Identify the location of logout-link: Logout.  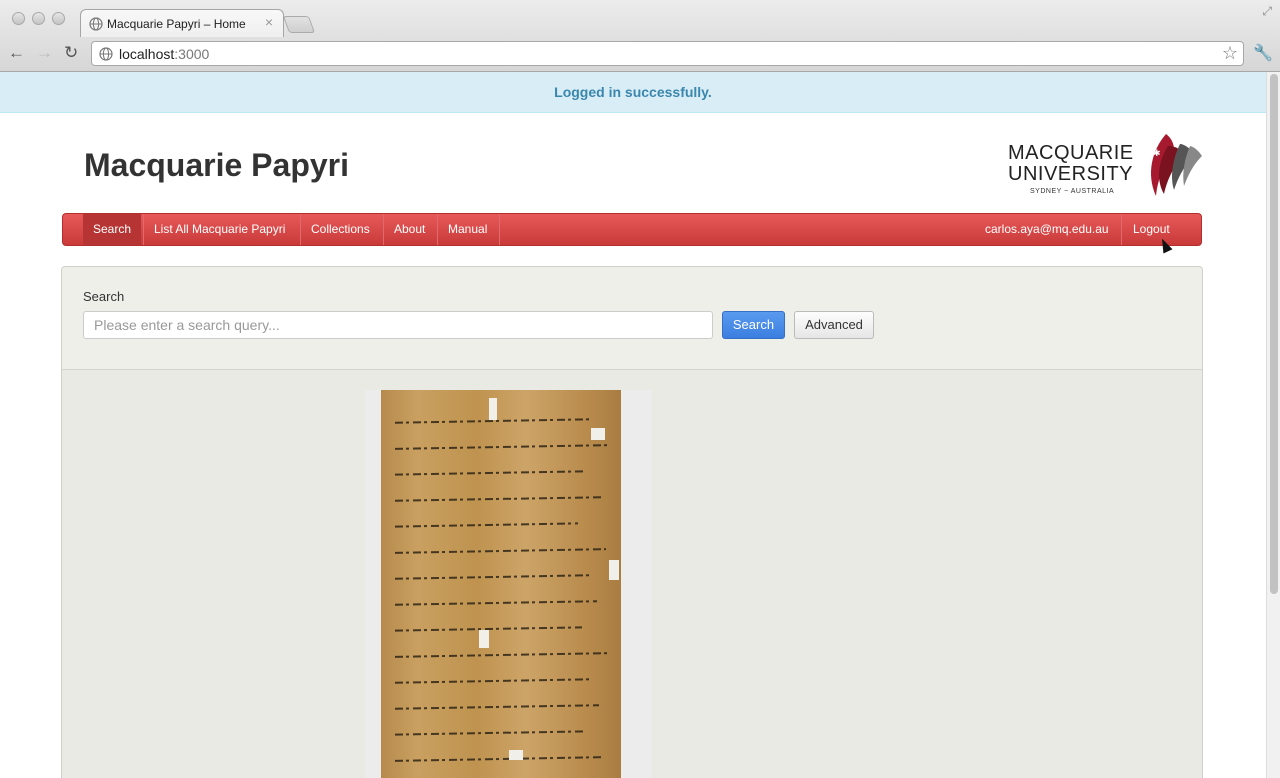
(1151, 229).